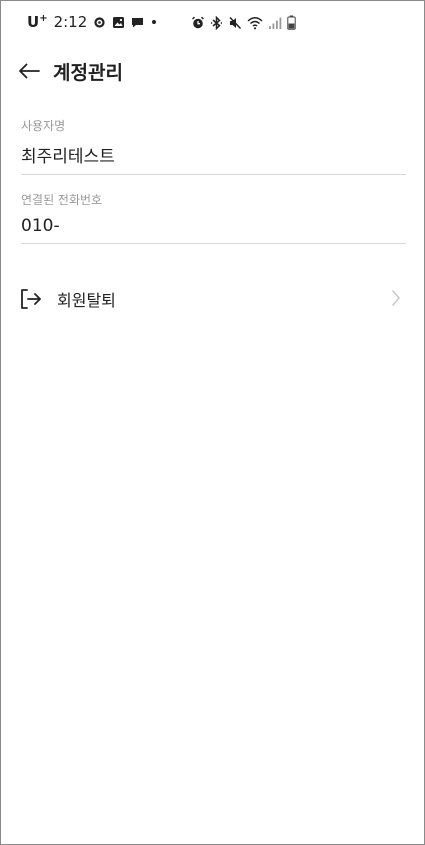 This screenshot has width=425, height=845. I want to click on signal-icon, so click(275, 23).